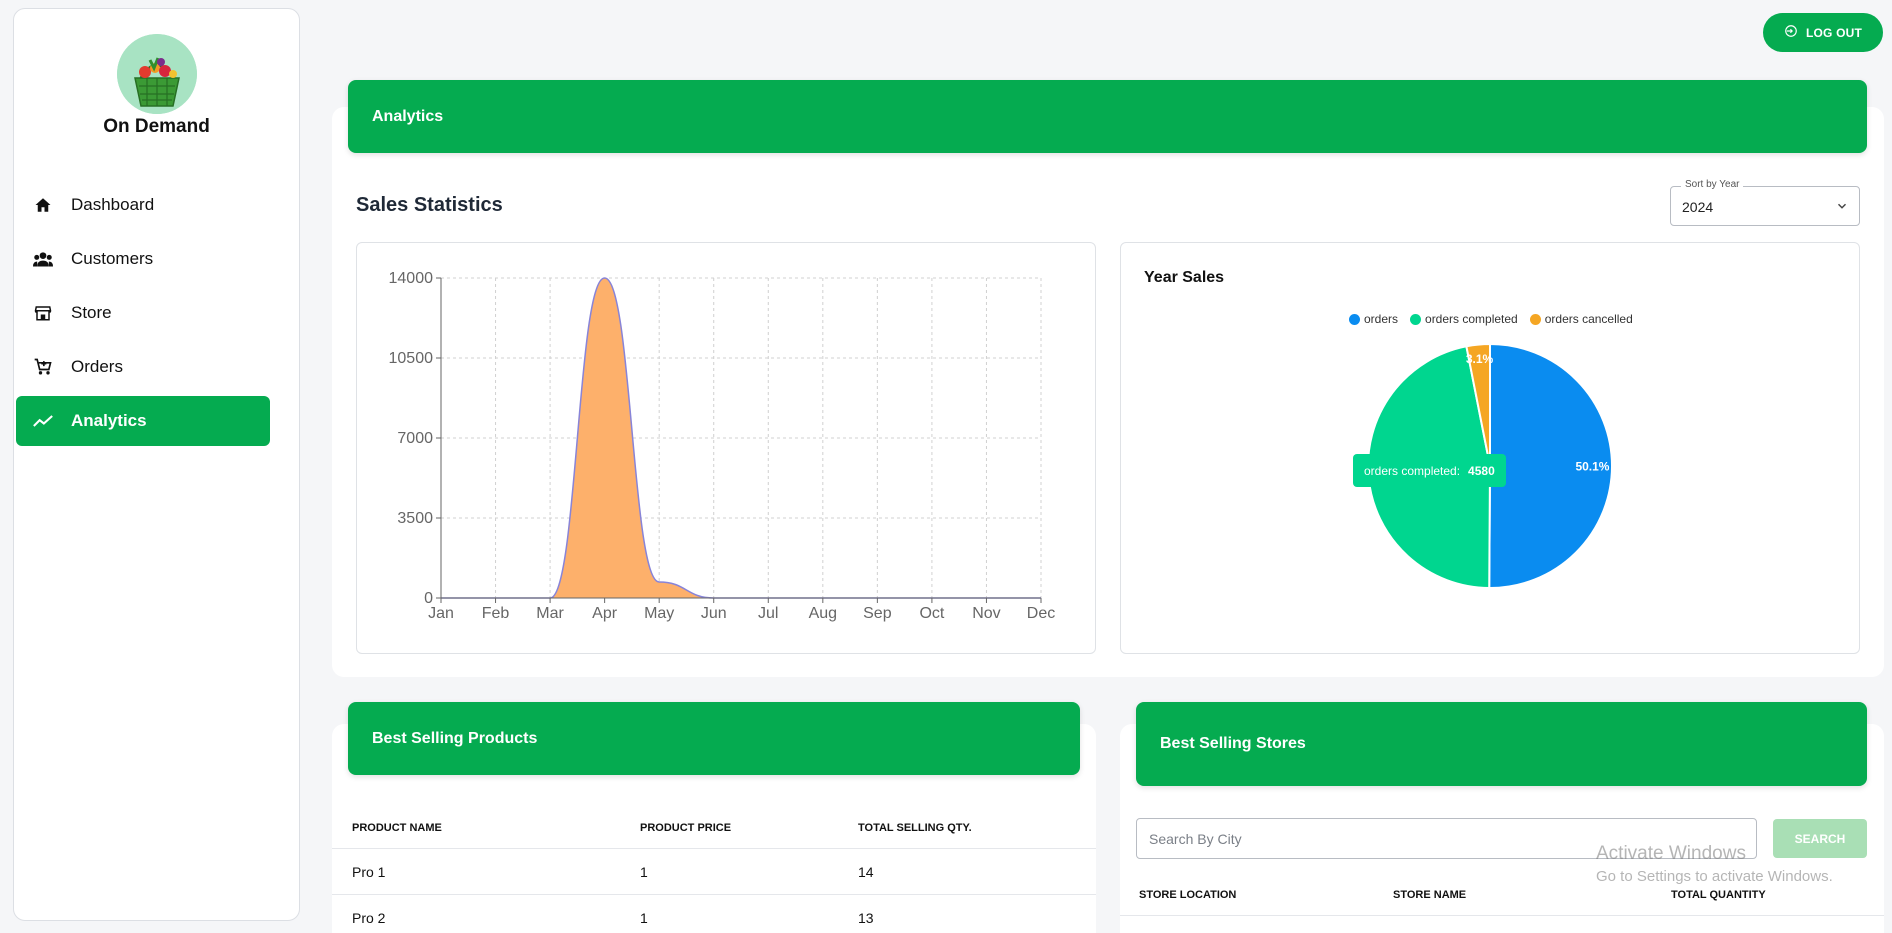 Image resolution: width=1892 pixels, height=933 pixels. Describe the element at coordinates (1842, 208) in the screenshot. I see `chevron-down-icon` at that location.